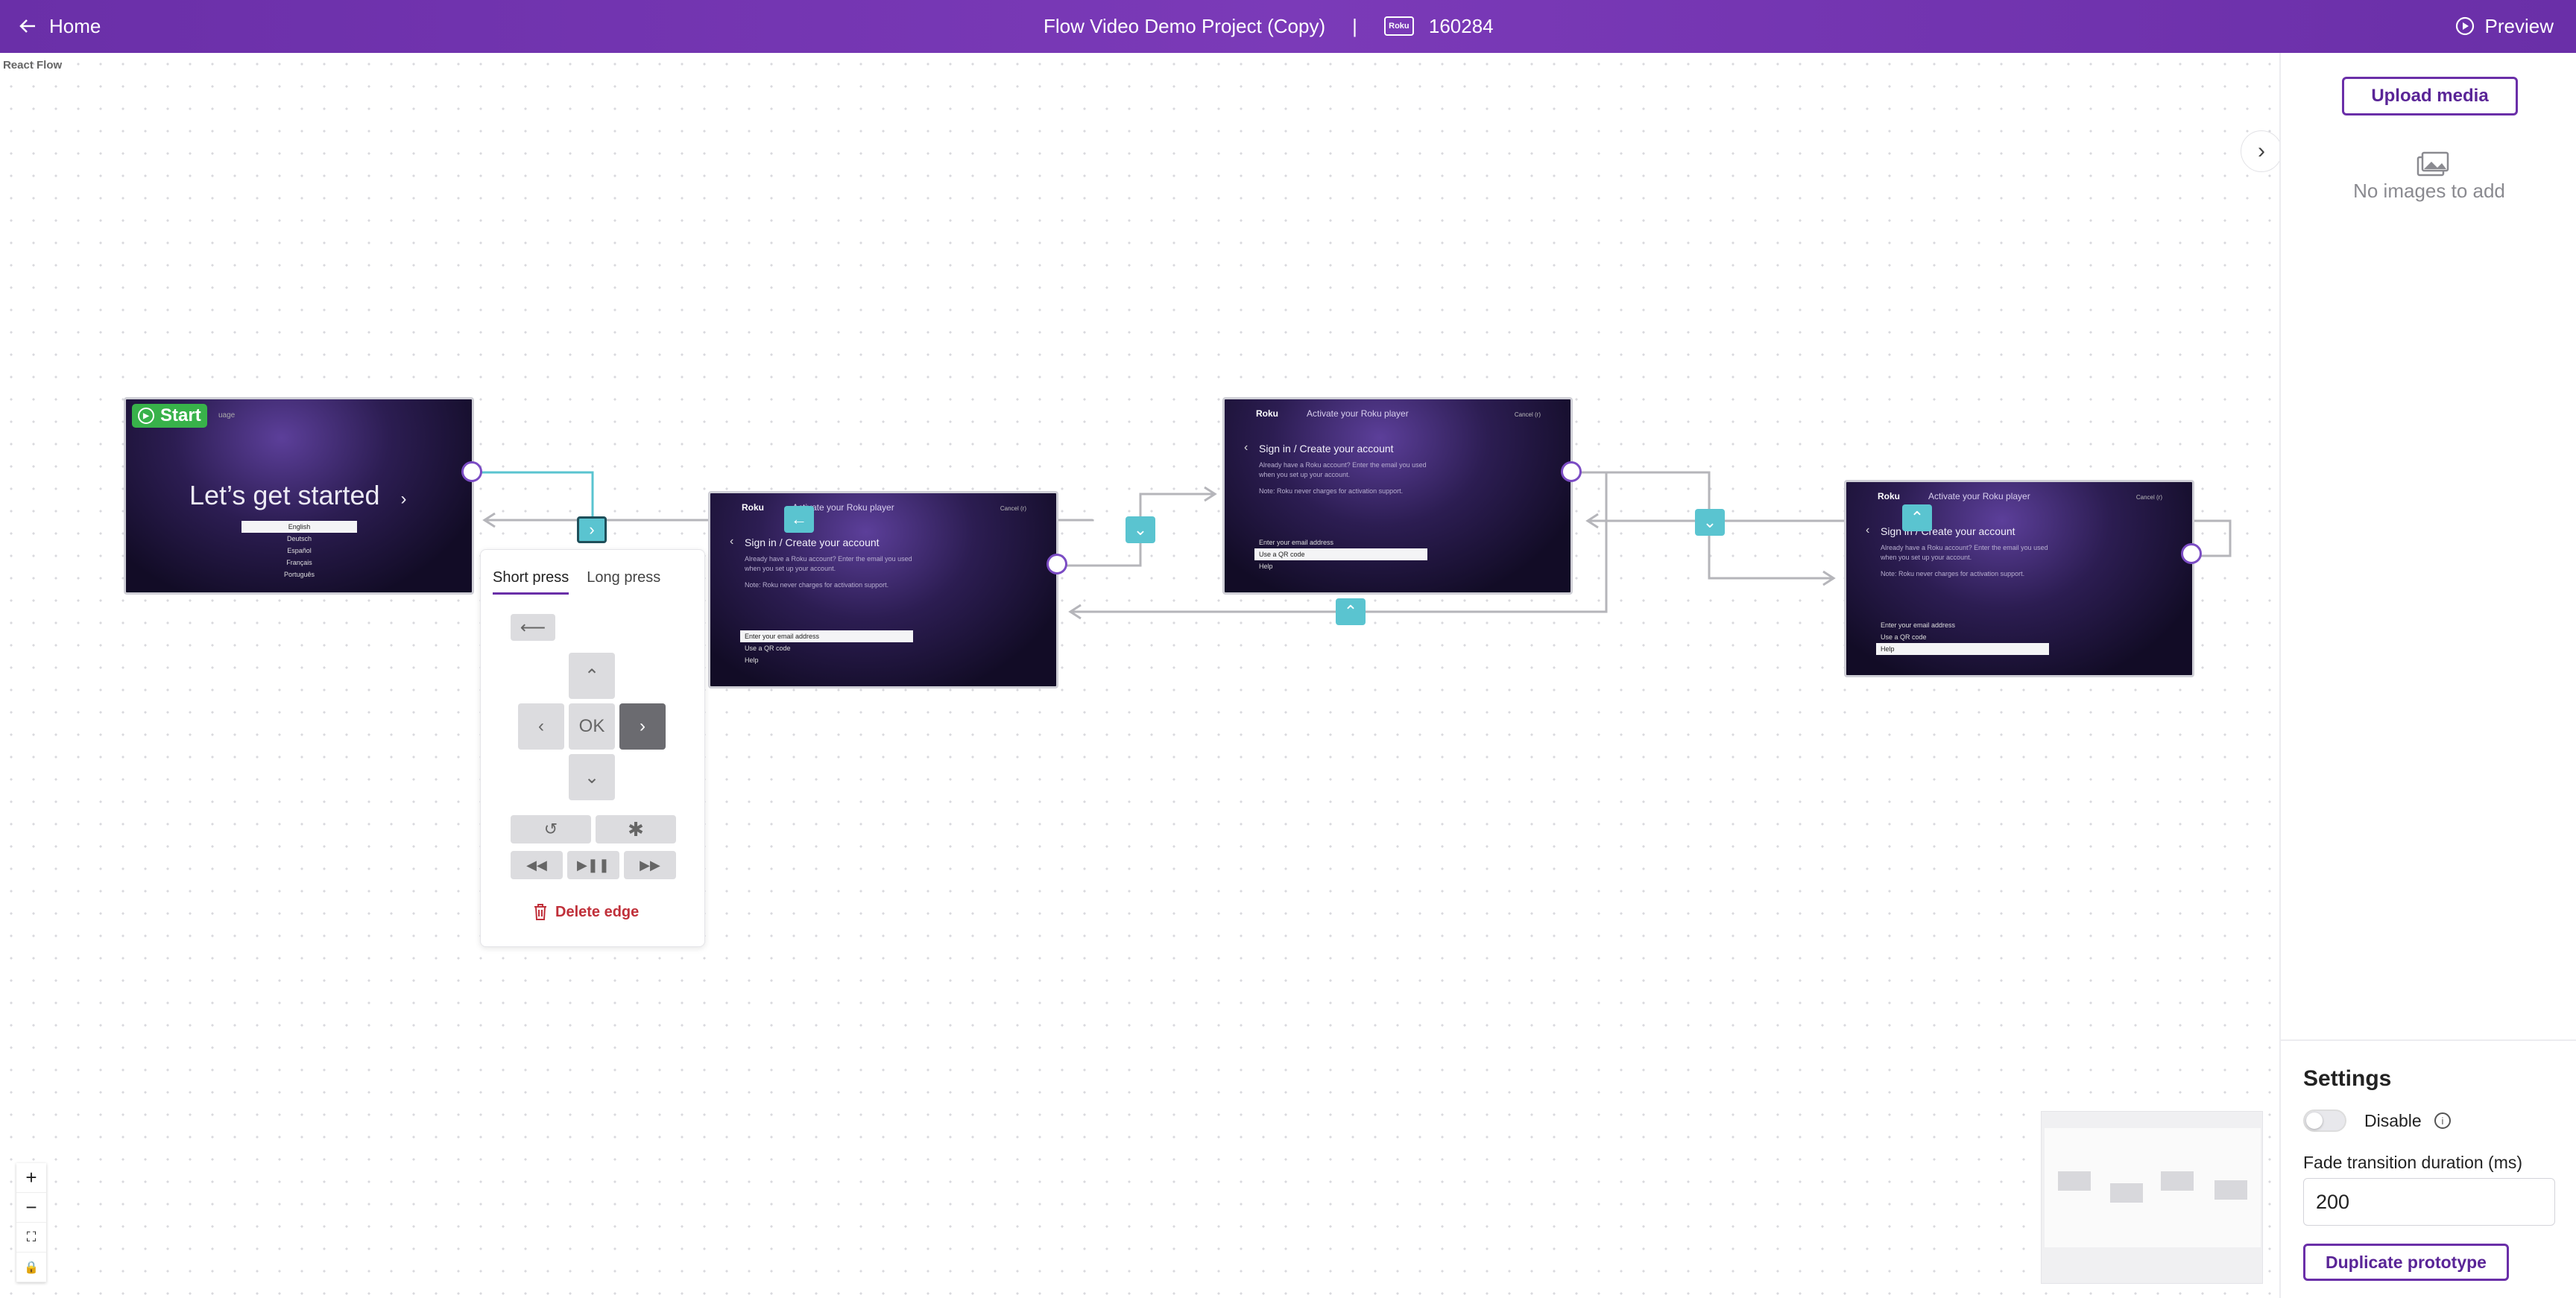 The image size is (2576, 1298). What do you see at coordinates (2442, 1120) in the screenshot?
I see `info-icon: i` at bounding box center [2442, 1120].